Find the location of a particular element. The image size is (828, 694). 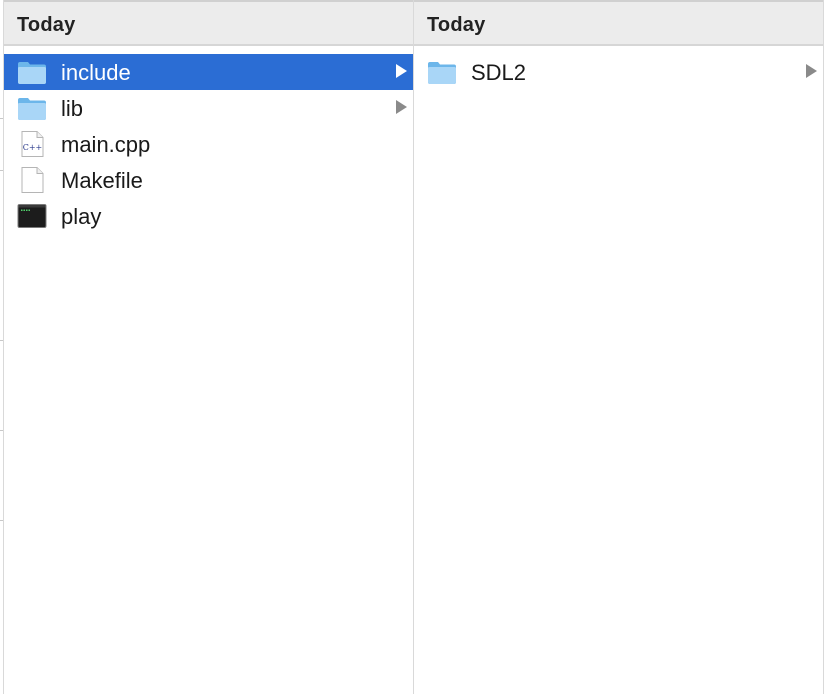

list-item-sdl2: SDL2 is located at coordinates (618, 72).